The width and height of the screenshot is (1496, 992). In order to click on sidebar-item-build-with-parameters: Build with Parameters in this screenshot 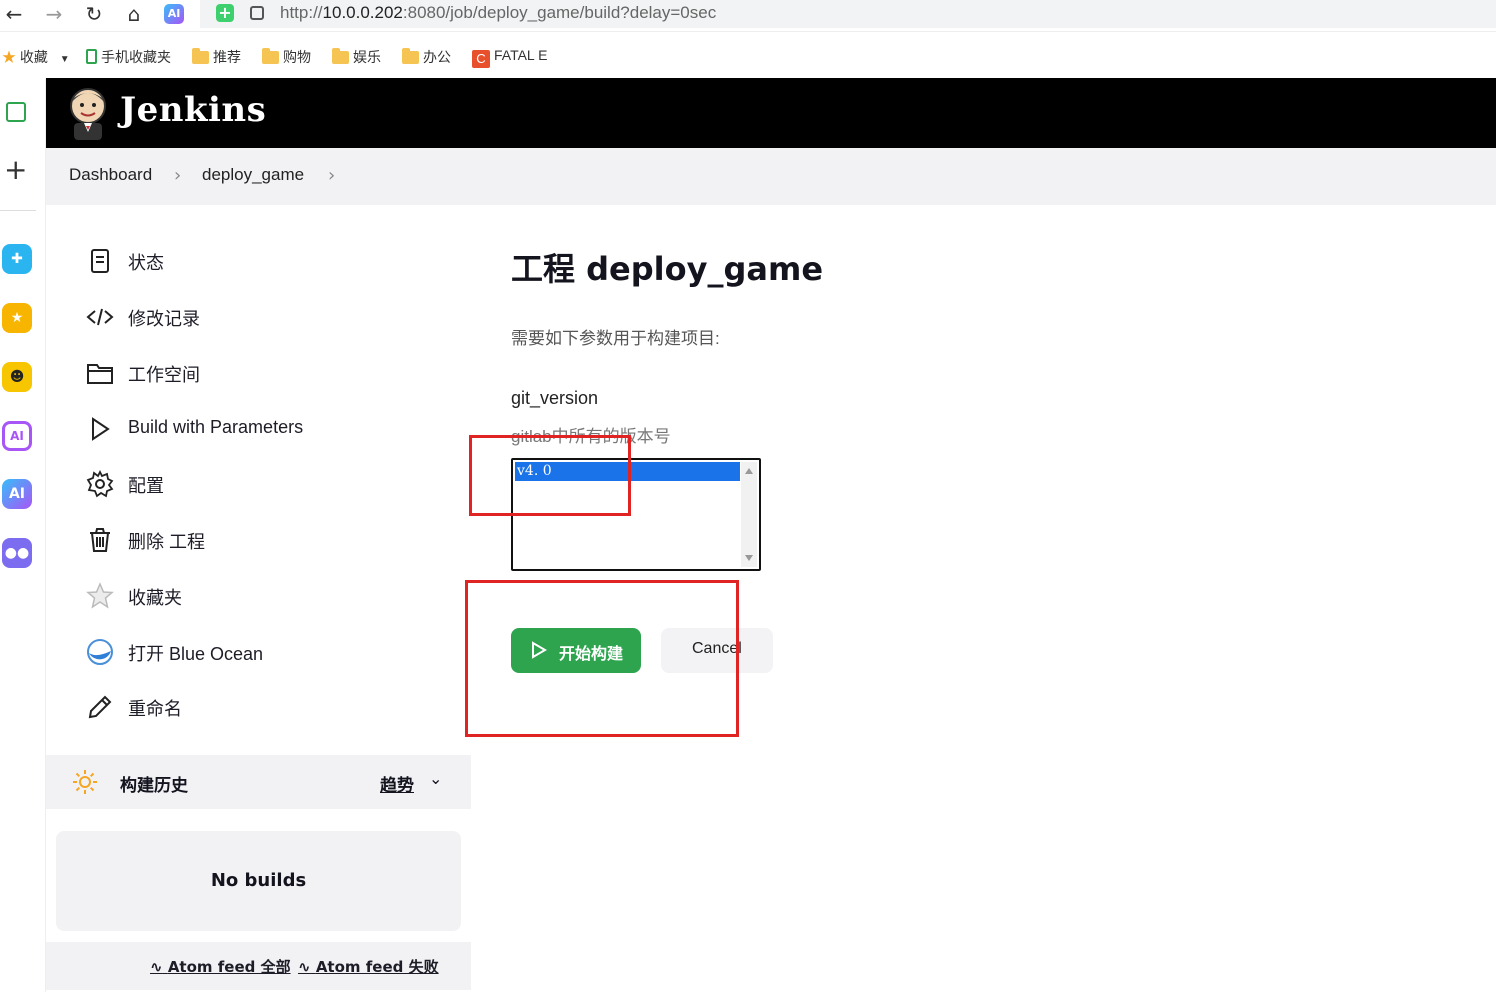, I will do `click(266, 429)`.